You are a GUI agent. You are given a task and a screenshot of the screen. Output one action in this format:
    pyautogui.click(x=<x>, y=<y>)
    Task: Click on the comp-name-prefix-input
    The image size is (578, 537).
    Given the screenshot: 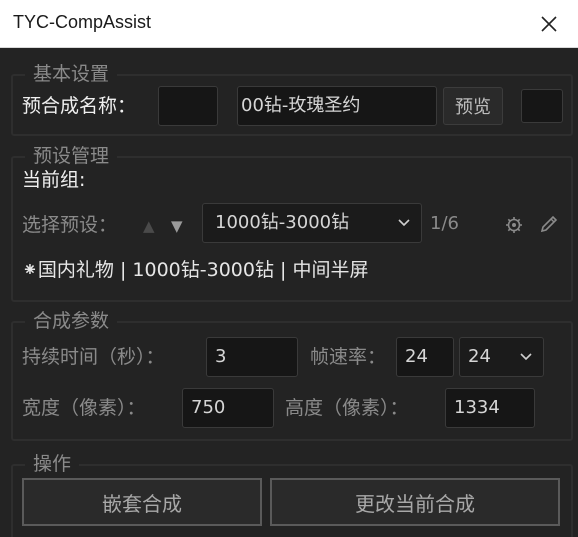 What is the action you would take?
    pyautogui.click(x=188, y=106)
    